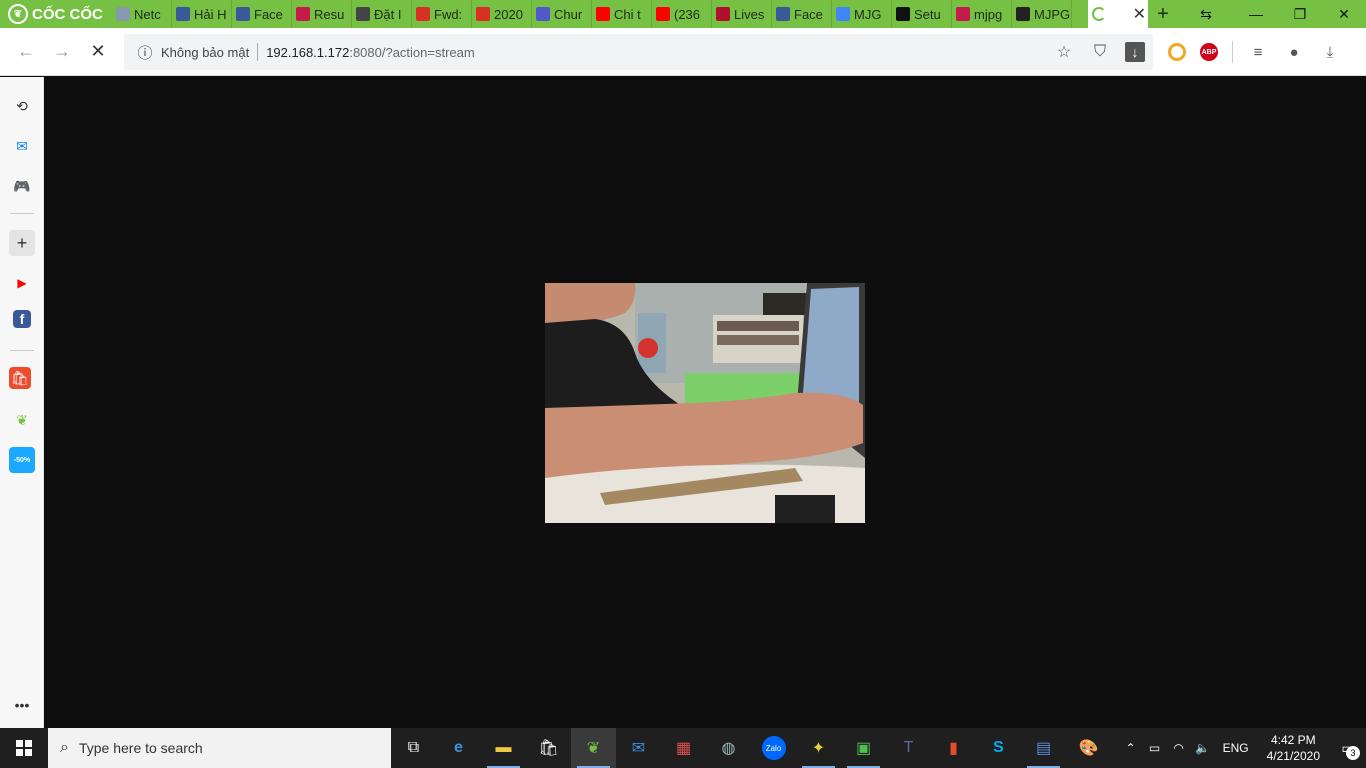 The height and width of the screenshot is (768, 1366). Describe the element at coordinates (1163, 14) in the screenshot. I see `new-tab-button: +` at that location.